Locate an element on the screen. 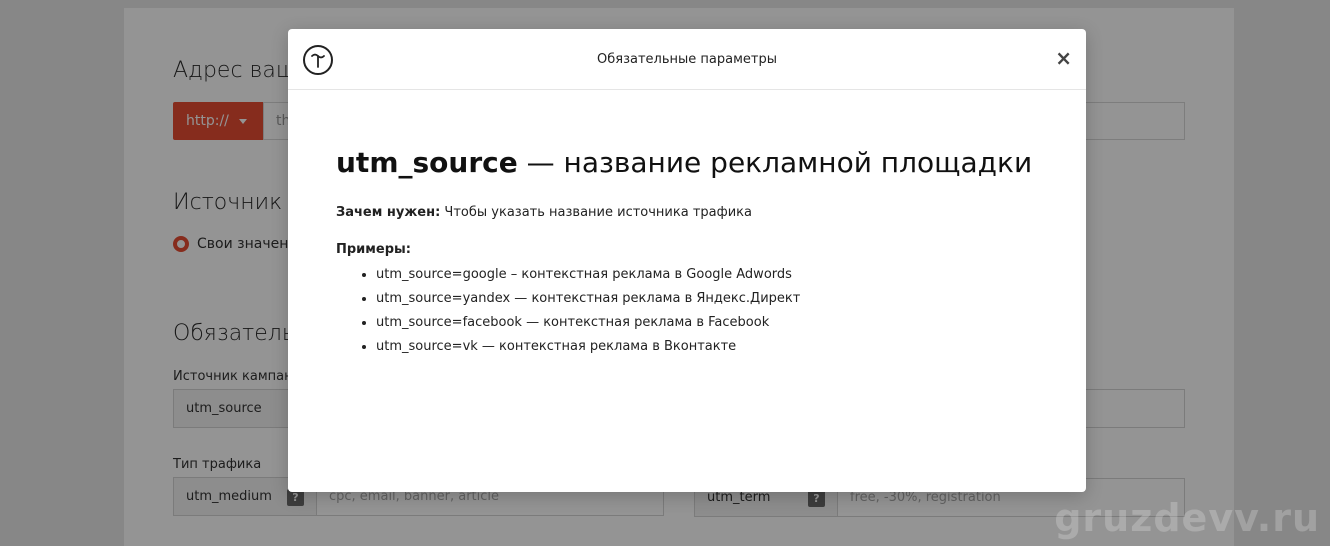  tilda-logo-icon is located at coordinates (318, 60).